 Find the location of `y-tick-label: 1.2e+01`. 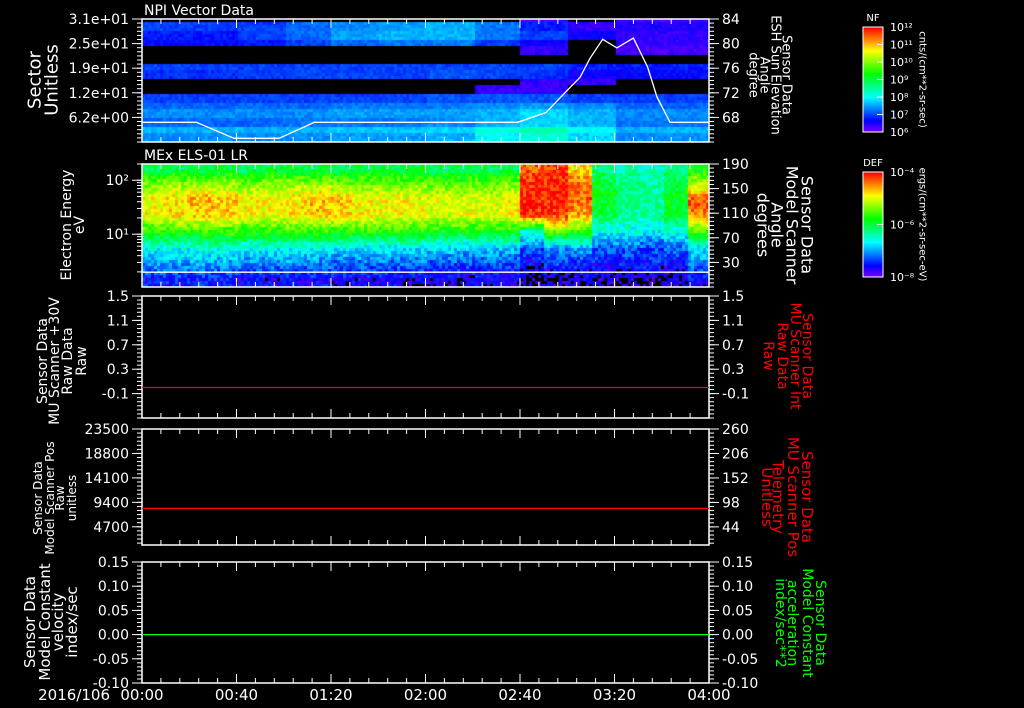

y-tick-label: 1.2e+01 is located at coordinates (99, 94).